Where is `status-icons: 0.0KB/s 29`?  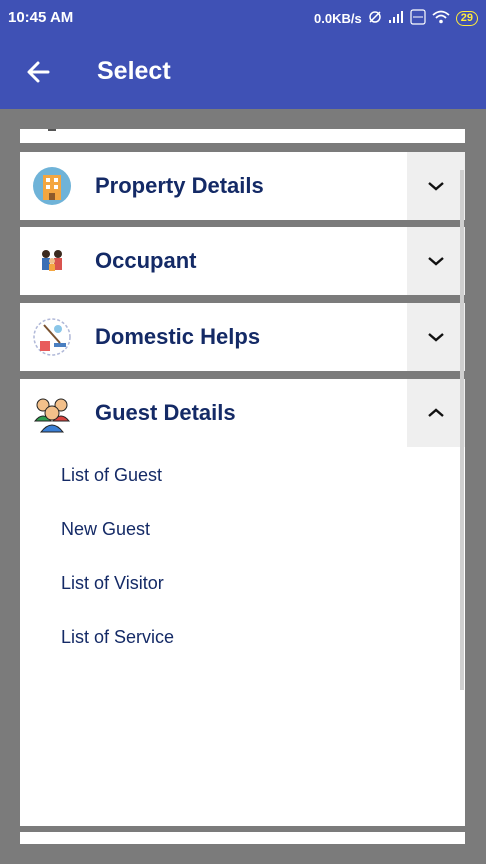 status-icons: 0.0KB/s 29 is located at coordinates (396, 18).